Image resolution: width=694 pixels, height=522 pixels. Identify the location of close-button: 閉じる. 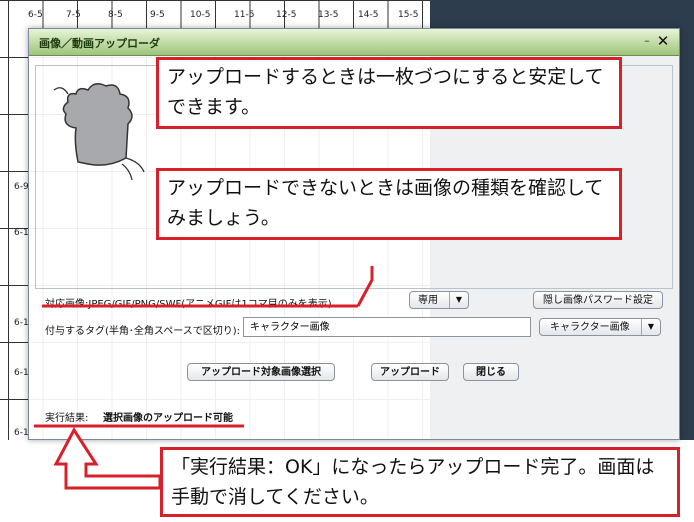
(491, 372).